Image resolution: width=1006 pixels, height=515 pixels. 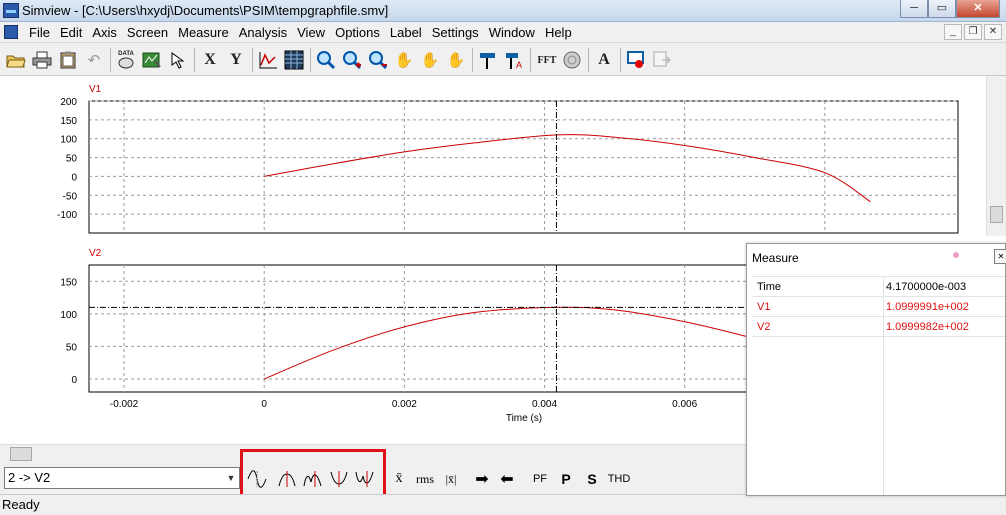 I want to click on measure-key: V1, so click(x=764, y=307).